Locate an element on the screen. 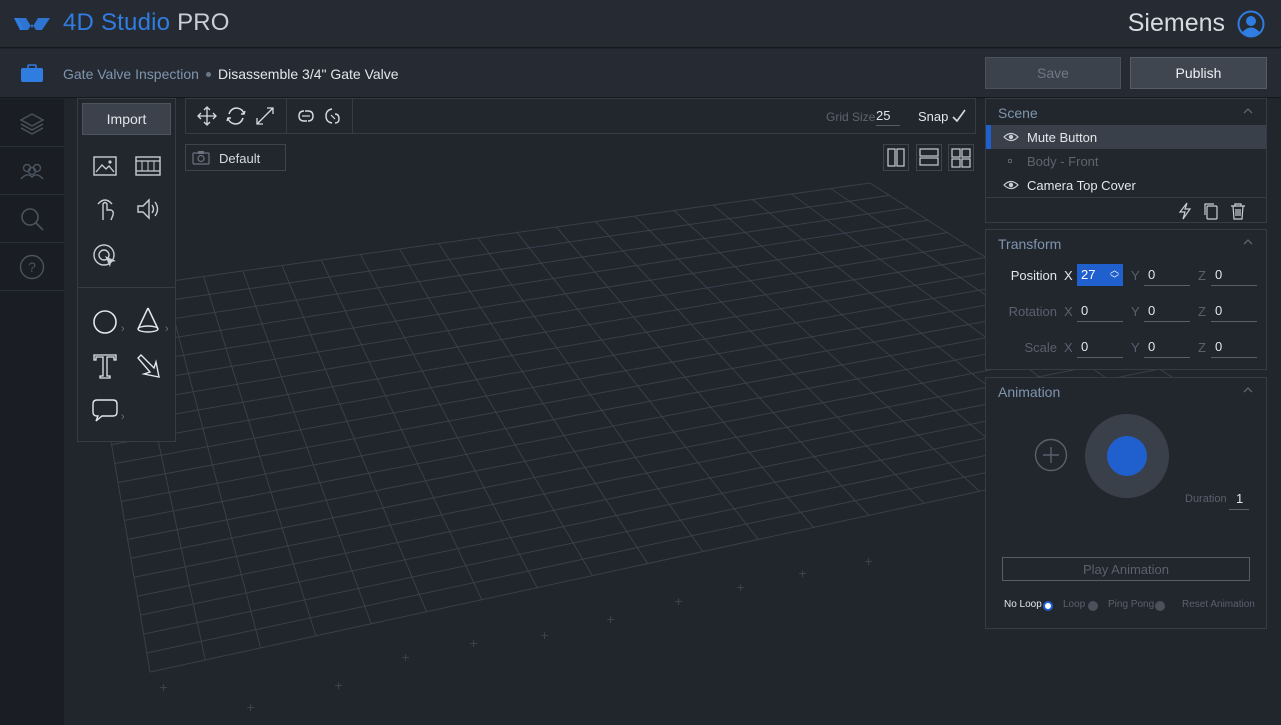 The width and height of the screenshot is (1281, 725). layout-quad-button is located at coordinates (961, 157).